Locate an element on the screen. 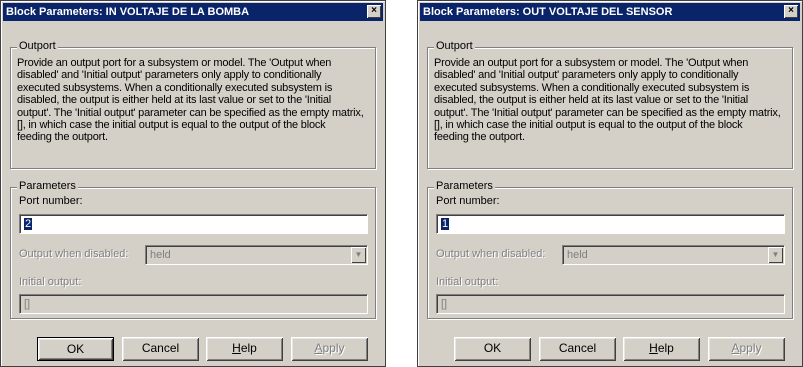 Image resolution: width=803 pixels, height=367 pixels. port-number-value: 2 is located at coordinates (28, 224).